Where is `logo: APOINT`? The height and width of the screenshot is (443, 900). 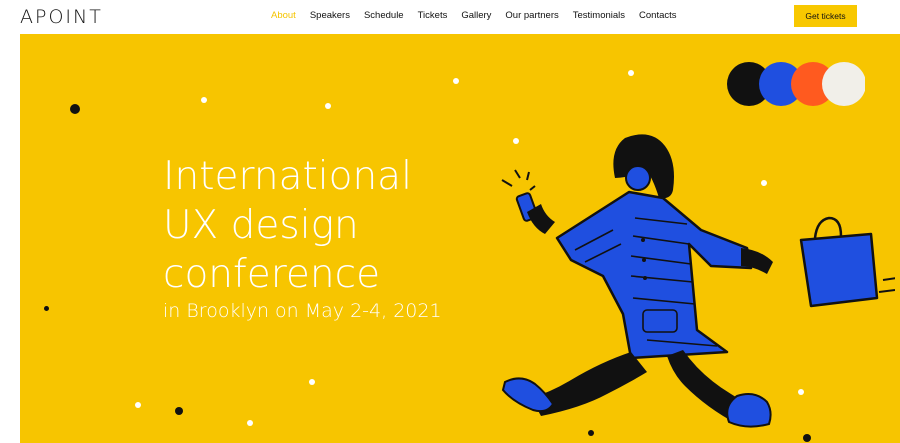 logo: APOINT is located at coordinates (61, 17).